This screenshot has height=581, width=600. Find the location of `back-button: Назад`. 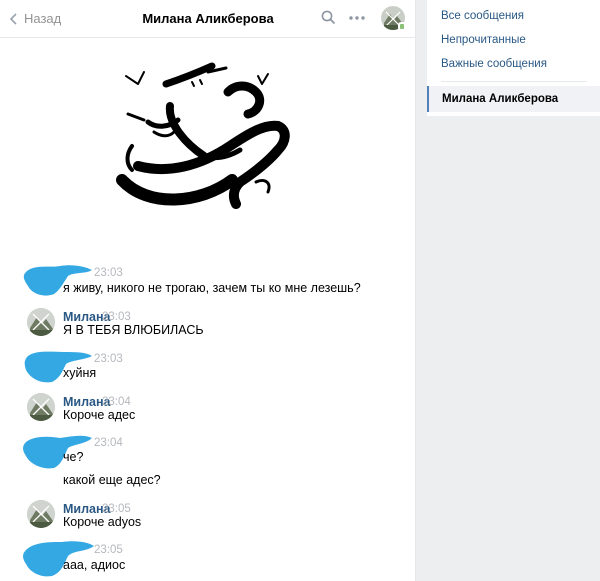

back-button: Назад is located at coordinates (35, 18).